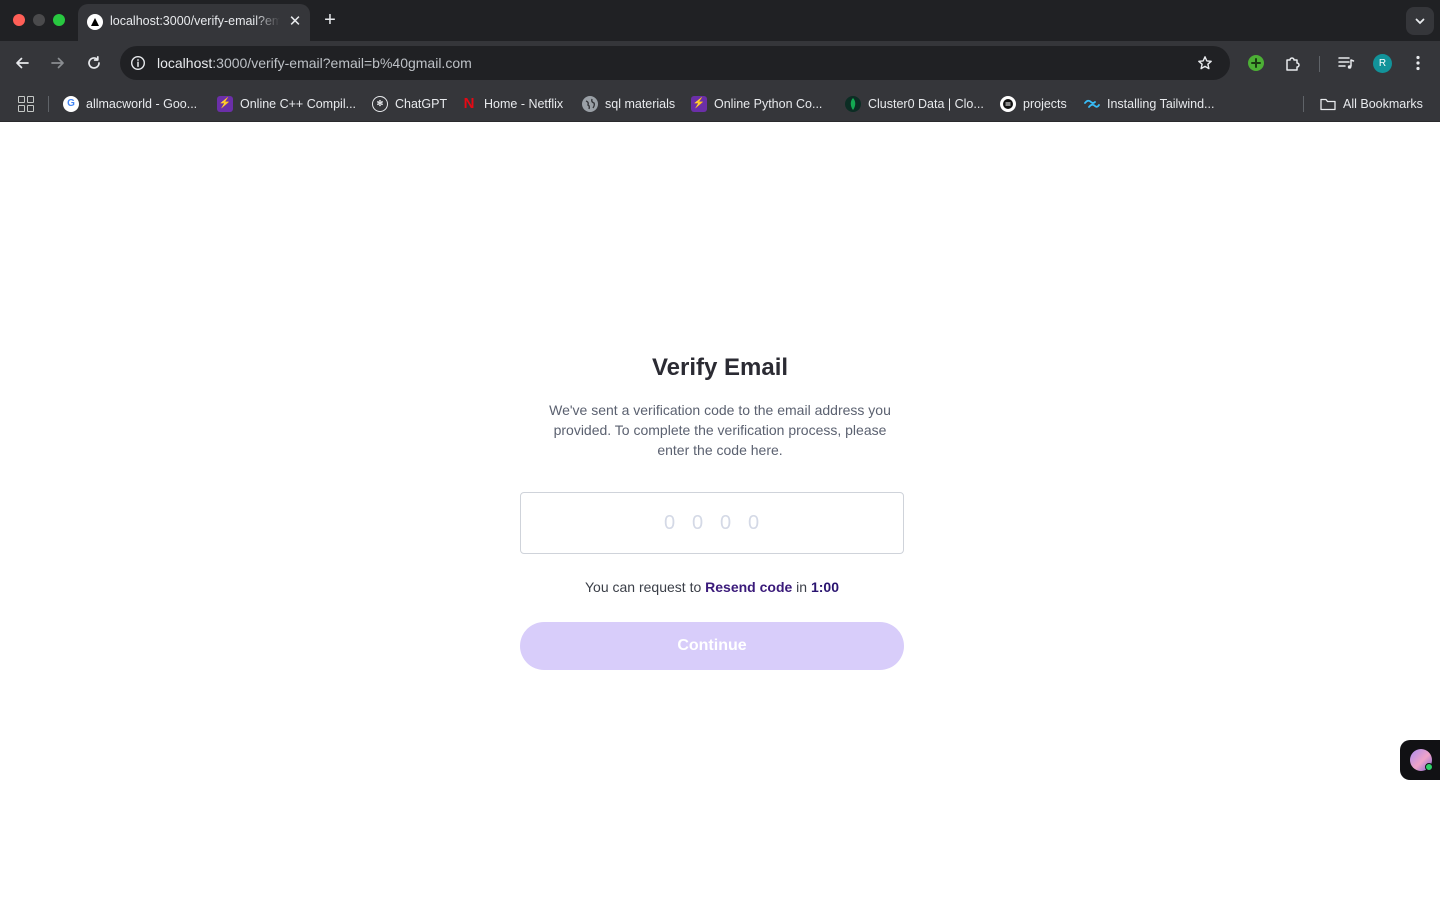 The height and width of the screenshot is (900, 1440). I want to click on continue-button: Continue, so click(712, 646).